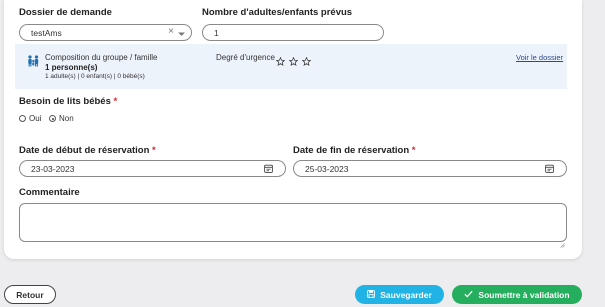 The width and height of the screenshot is (605, 307). Describe the element at coordinates (46, 32) in the screenshot. I see `dossier-value: testAms` at that location.